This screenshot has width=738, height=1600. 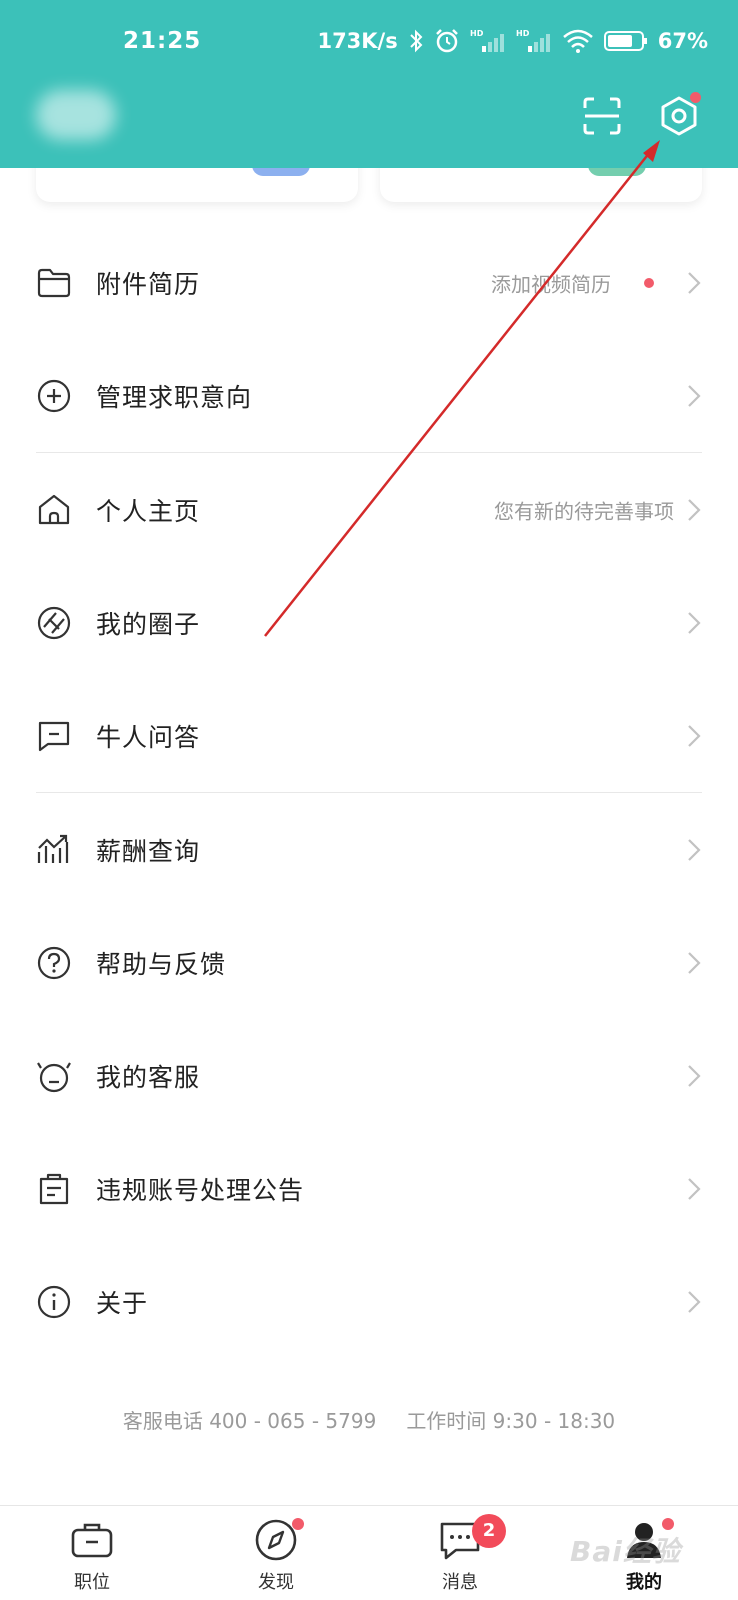 I want to click on service-hours: 工作时间 9:30 - 18:30, so click(x=511, y=1421).